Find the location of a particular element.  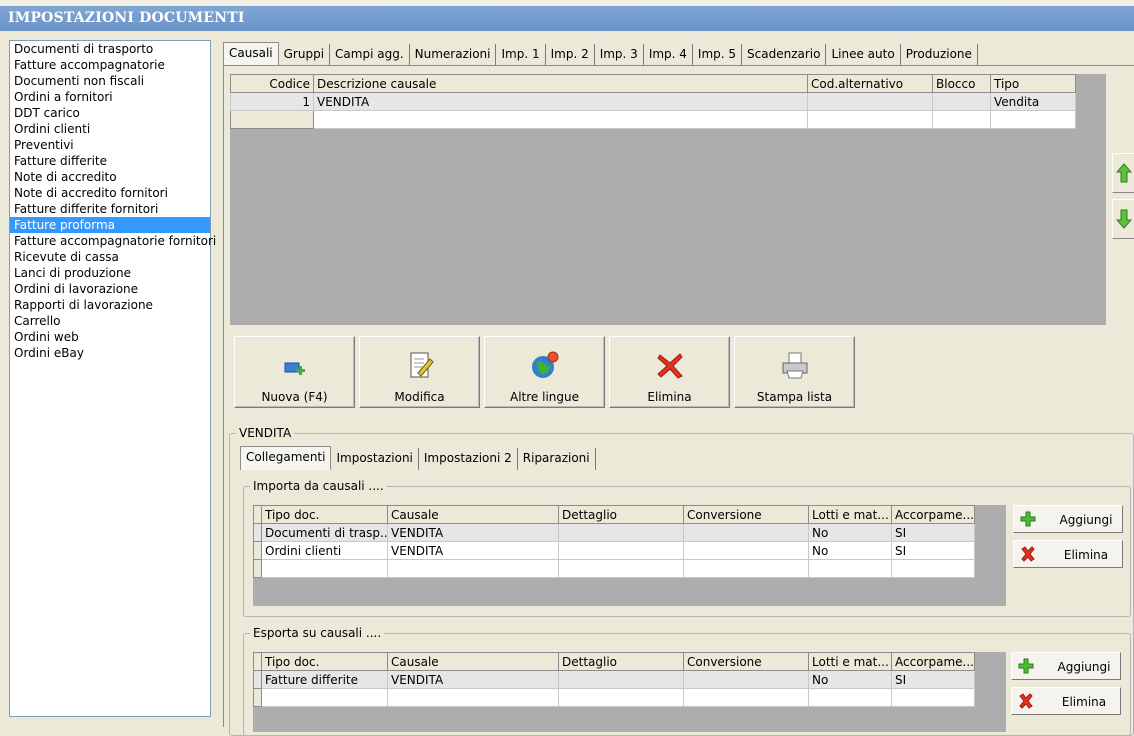

detail-tab-collegamenti: Collegamenti is located at coordinates (286, 458).